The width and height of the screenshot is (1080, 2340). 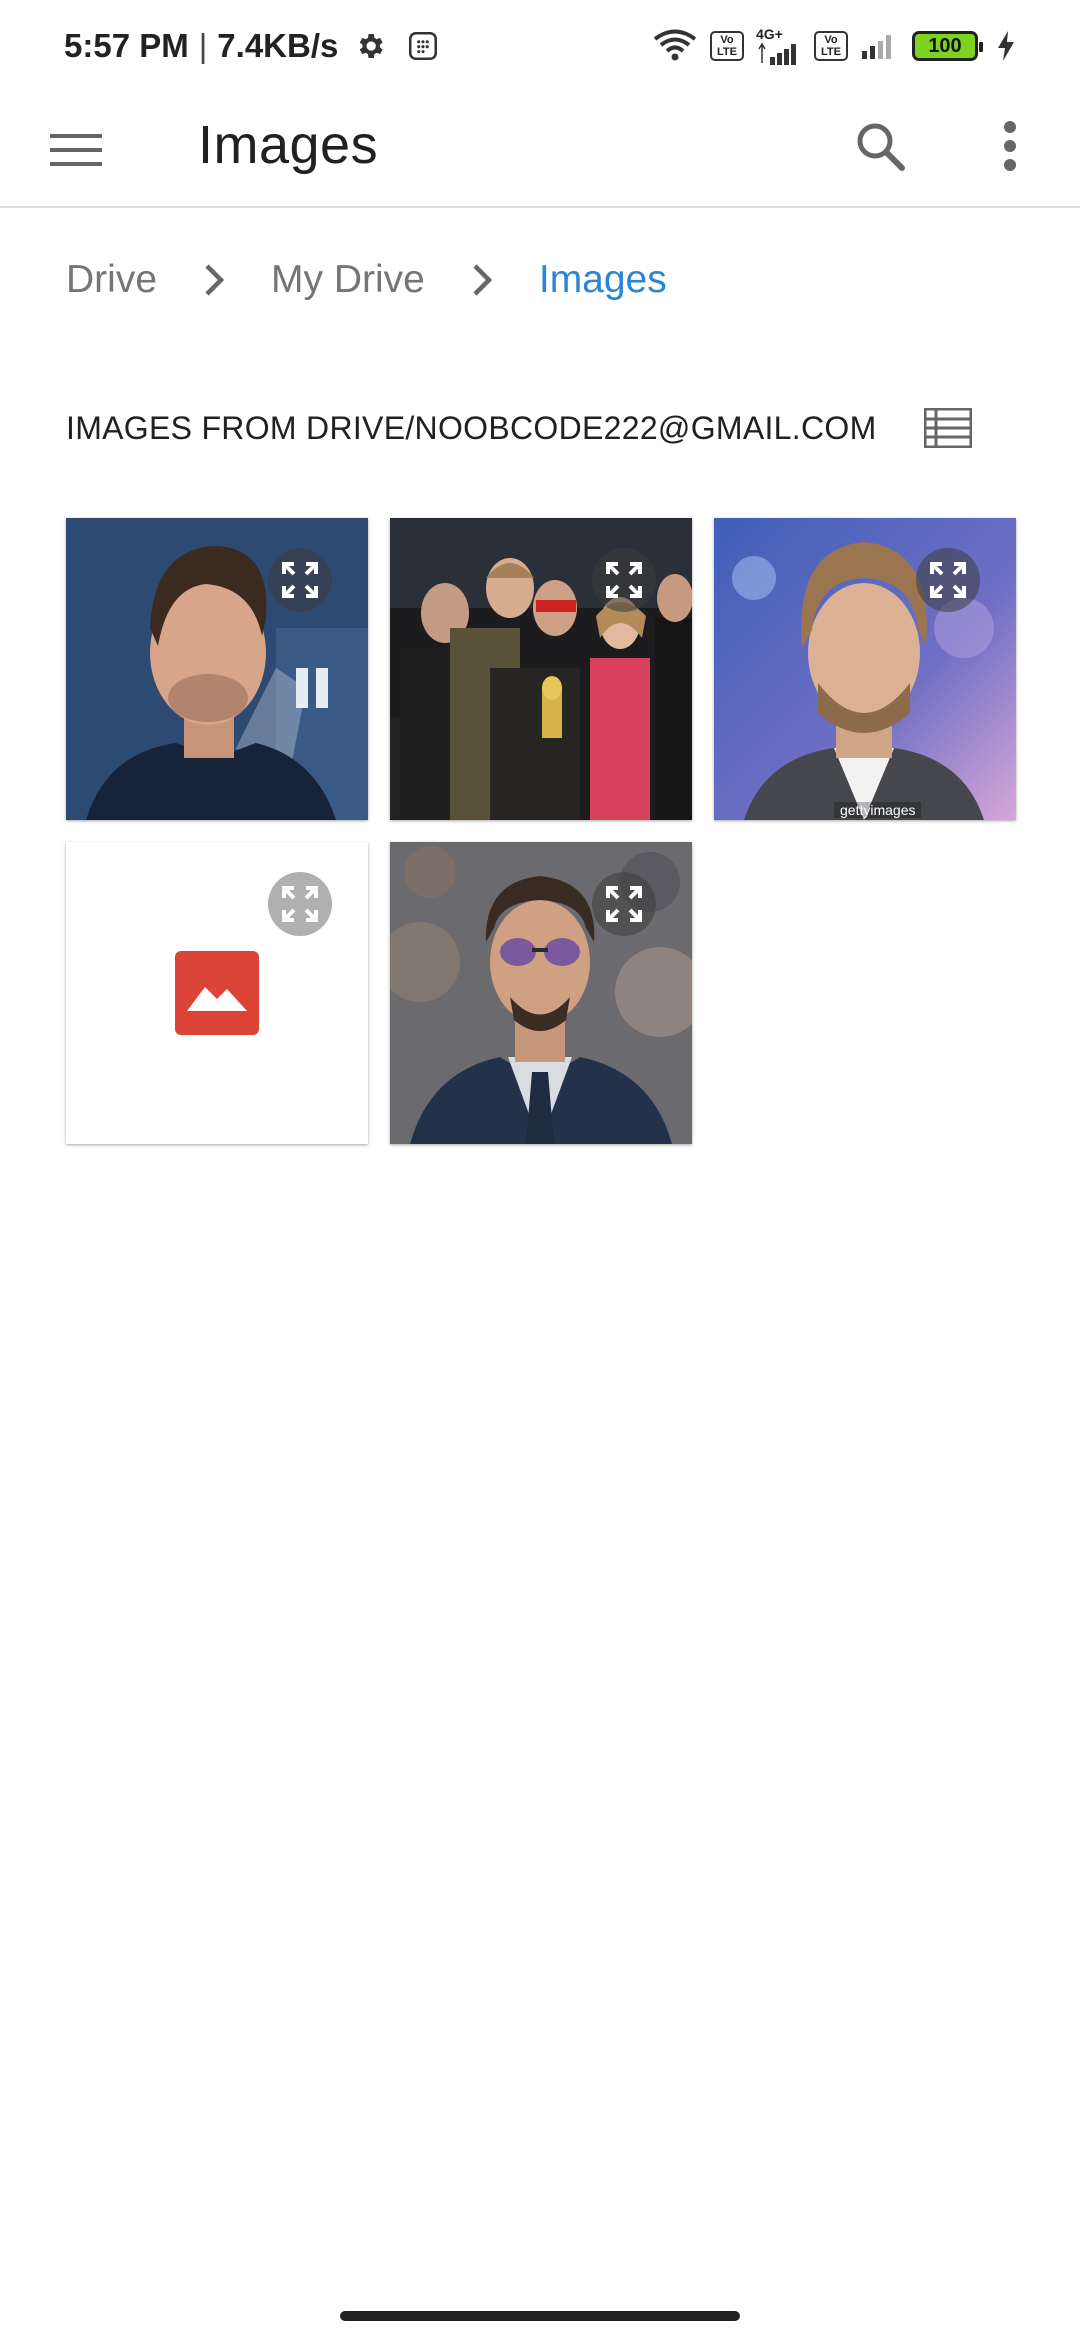 I want to click on signal-weak-icon, so click(x=880, y=46).